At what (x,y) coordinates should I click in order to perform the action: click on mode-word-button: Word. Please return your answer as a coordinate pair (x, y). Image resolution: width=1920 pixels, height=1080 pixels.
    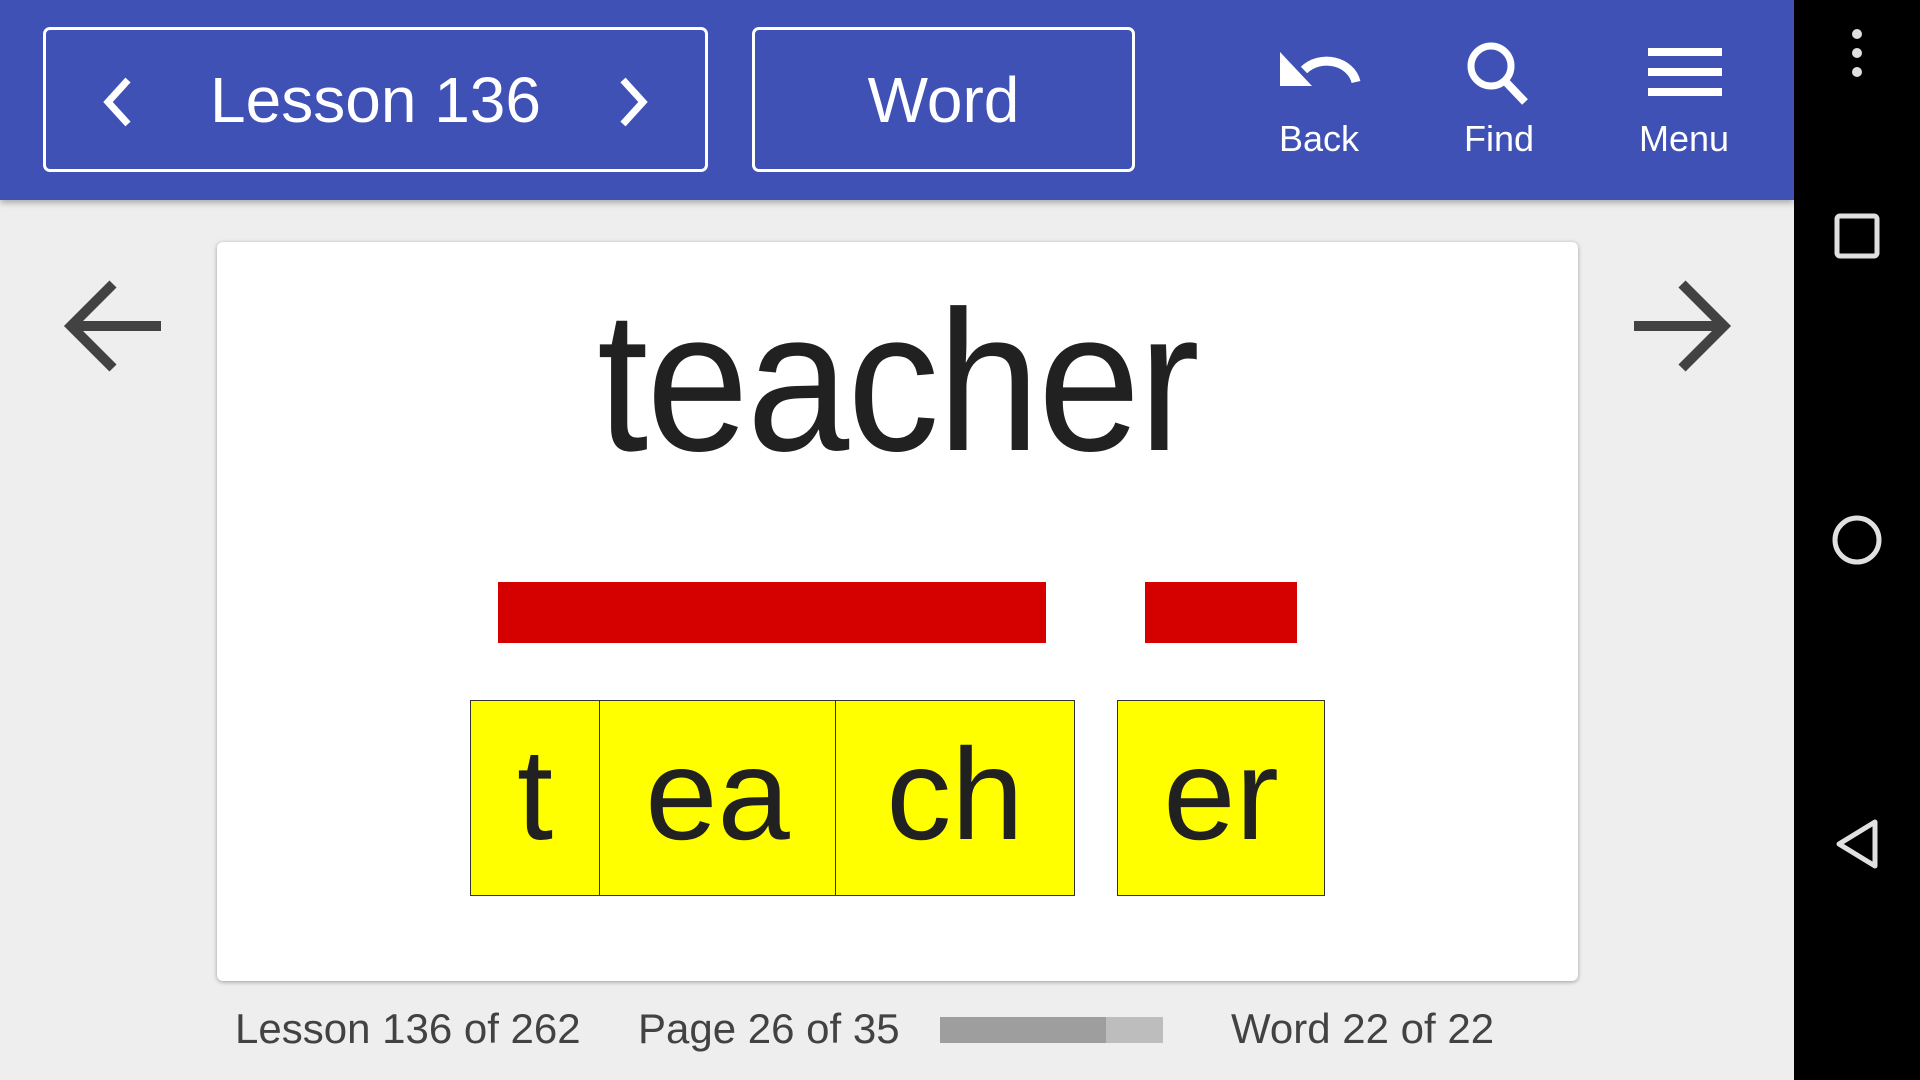
    Looking at the image, I should click on (943, 99).